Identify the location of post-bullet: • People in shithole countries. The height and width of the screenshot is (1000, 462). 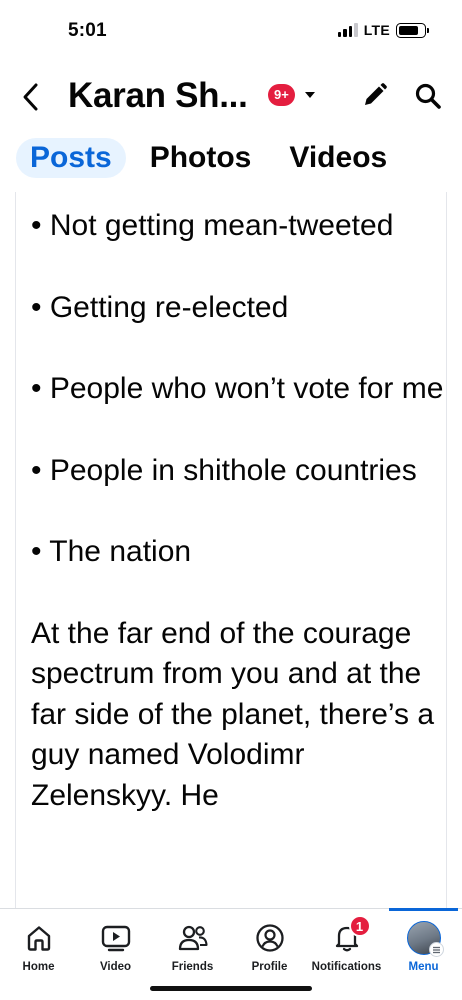
(224, 470).